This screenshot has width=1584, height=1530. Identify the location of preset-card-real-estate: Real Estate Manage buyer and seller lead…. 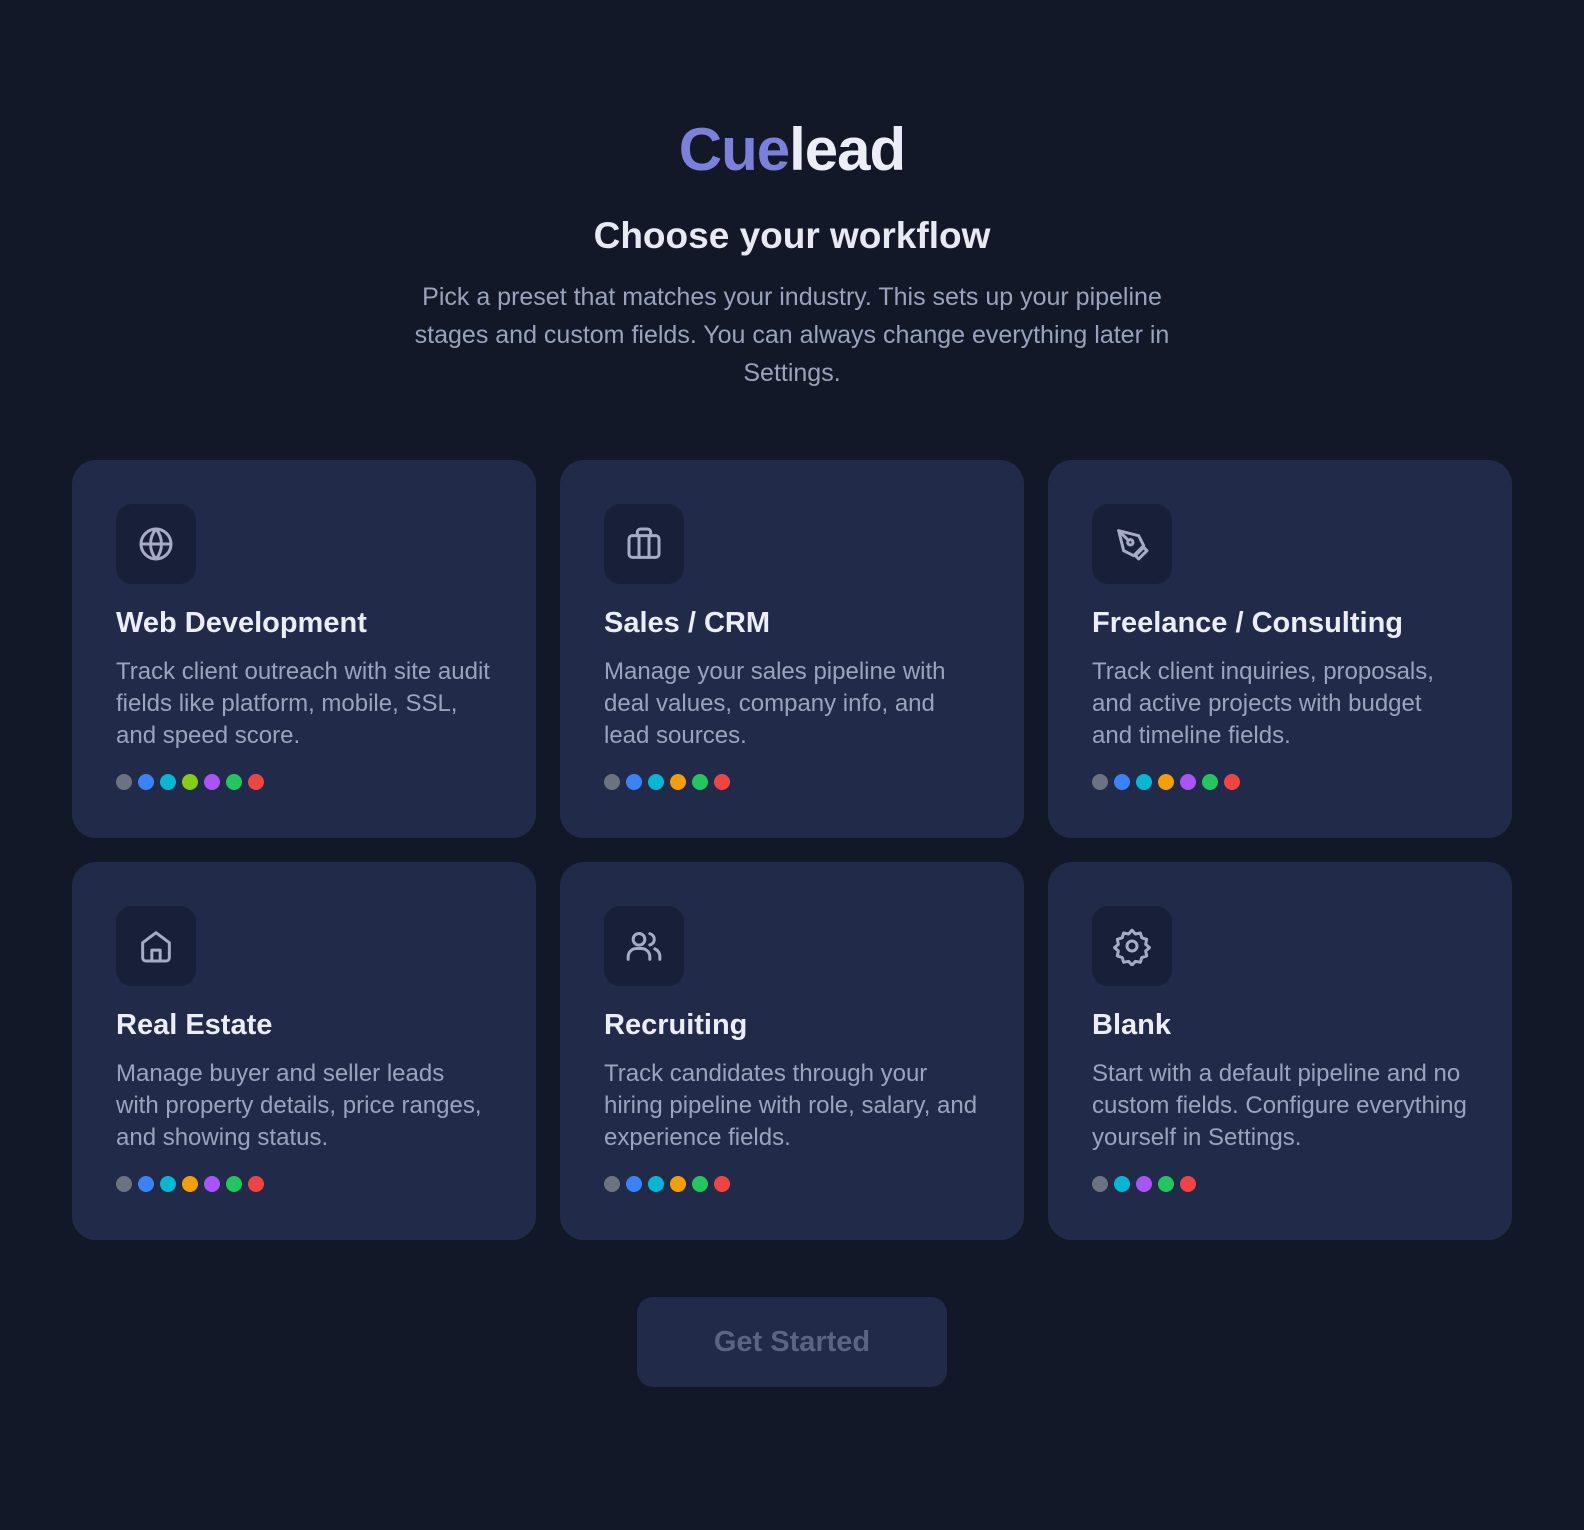
(304, 1051).